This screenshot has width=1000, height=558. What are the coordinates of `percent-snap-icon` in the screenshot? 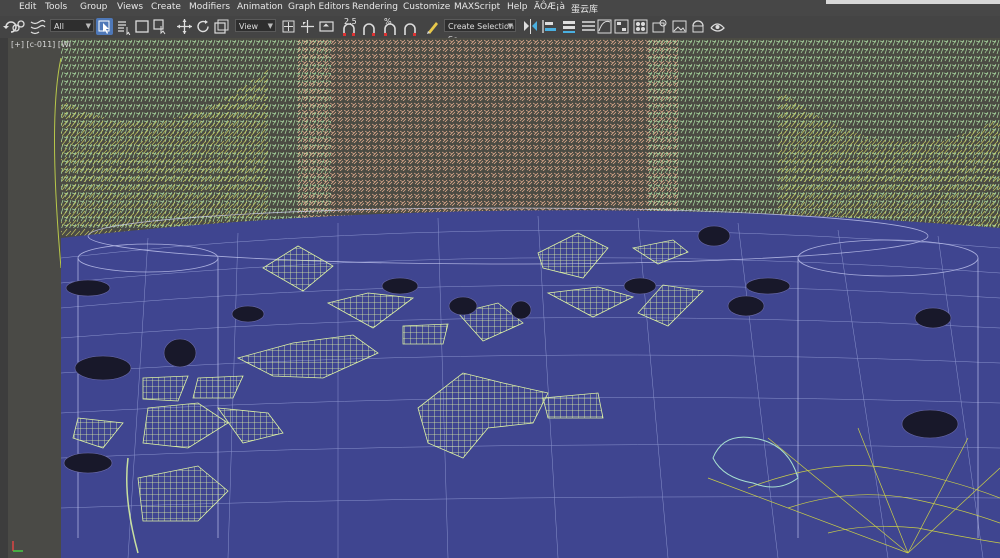 It's located at (390, 29).